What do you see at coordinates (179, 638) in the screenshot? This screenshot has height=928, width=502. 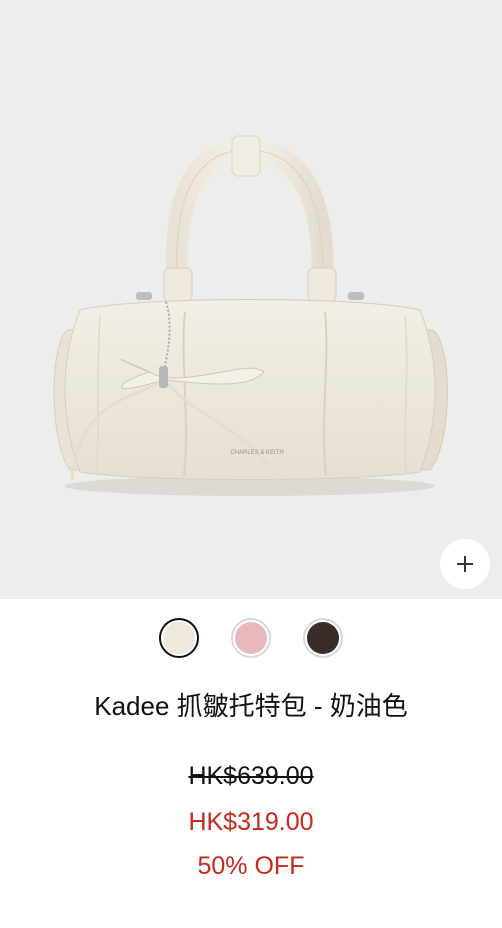 I see `swatch-cream` at bounding box center [179, 638].